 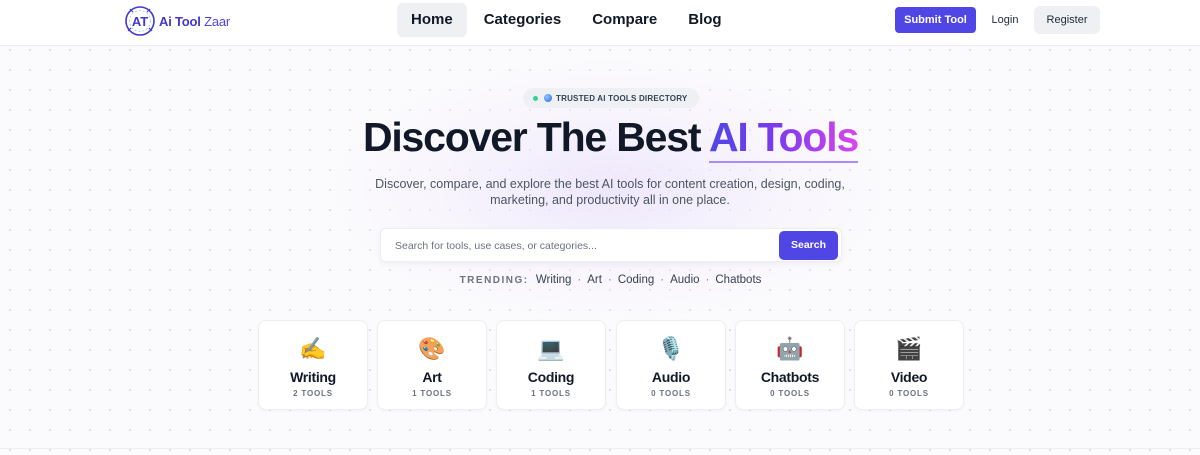 I want to click on logo-text: Ai Tool Zaar, so click(x=194, y=21).